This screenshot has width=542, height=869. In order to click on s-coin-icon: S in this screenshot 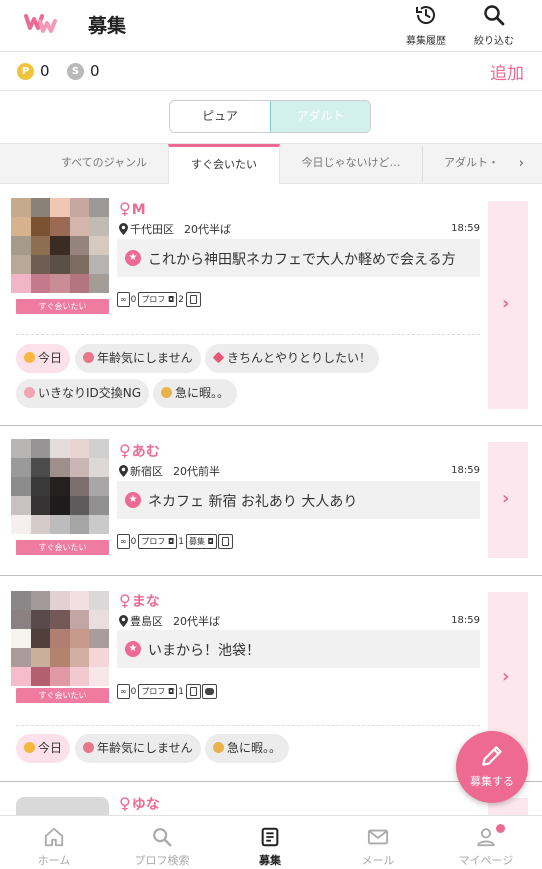, I will do `click(75, 71)`.